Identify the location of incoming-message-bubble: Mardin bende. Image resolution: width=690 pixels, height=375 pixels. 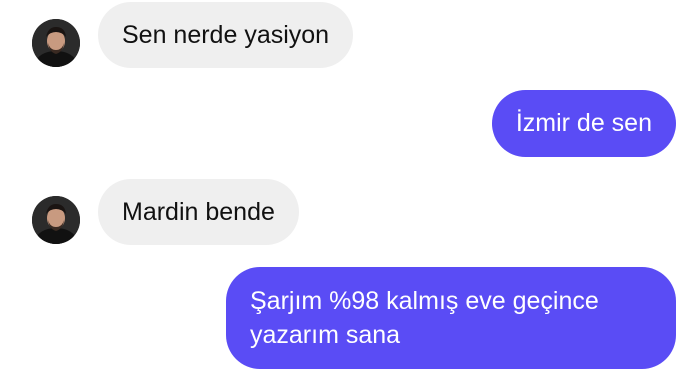
(198, 212).